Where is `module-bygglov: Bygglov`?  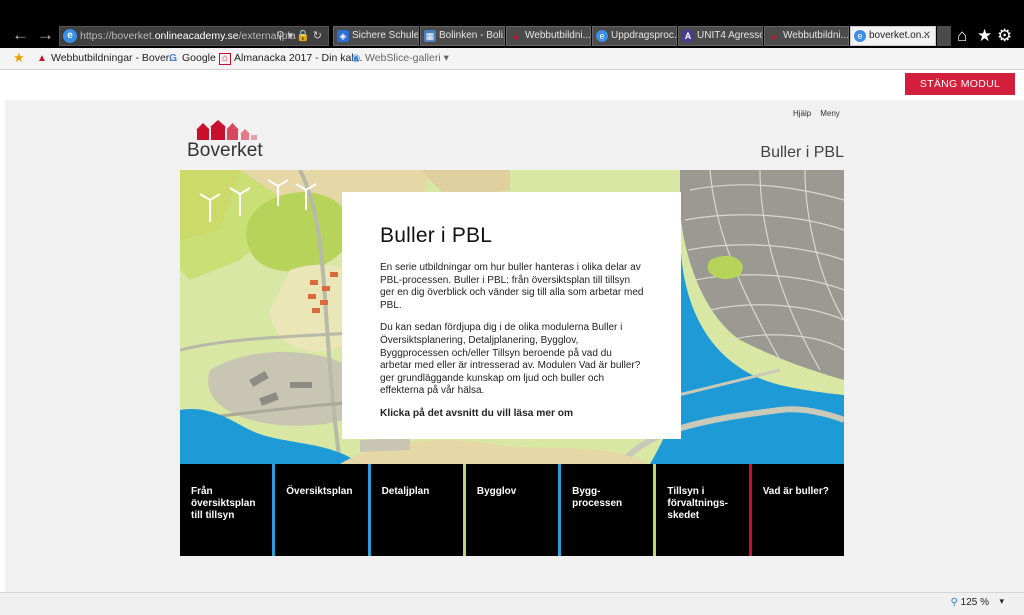
module-bygglov: Bygglov is located at coordinates (514, 510).